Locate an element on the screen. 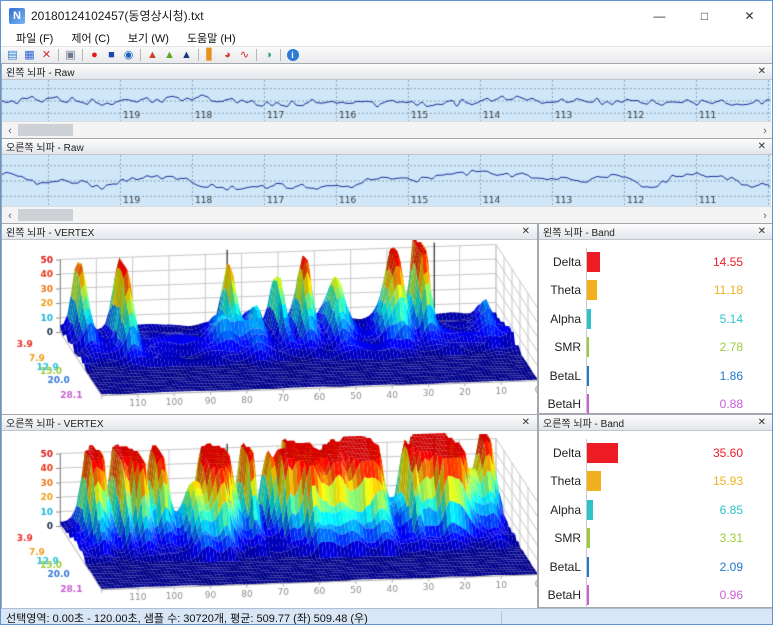 This screenshot has width=773, height=625. print-icon: ▣ is located at coordinates (70, 55).